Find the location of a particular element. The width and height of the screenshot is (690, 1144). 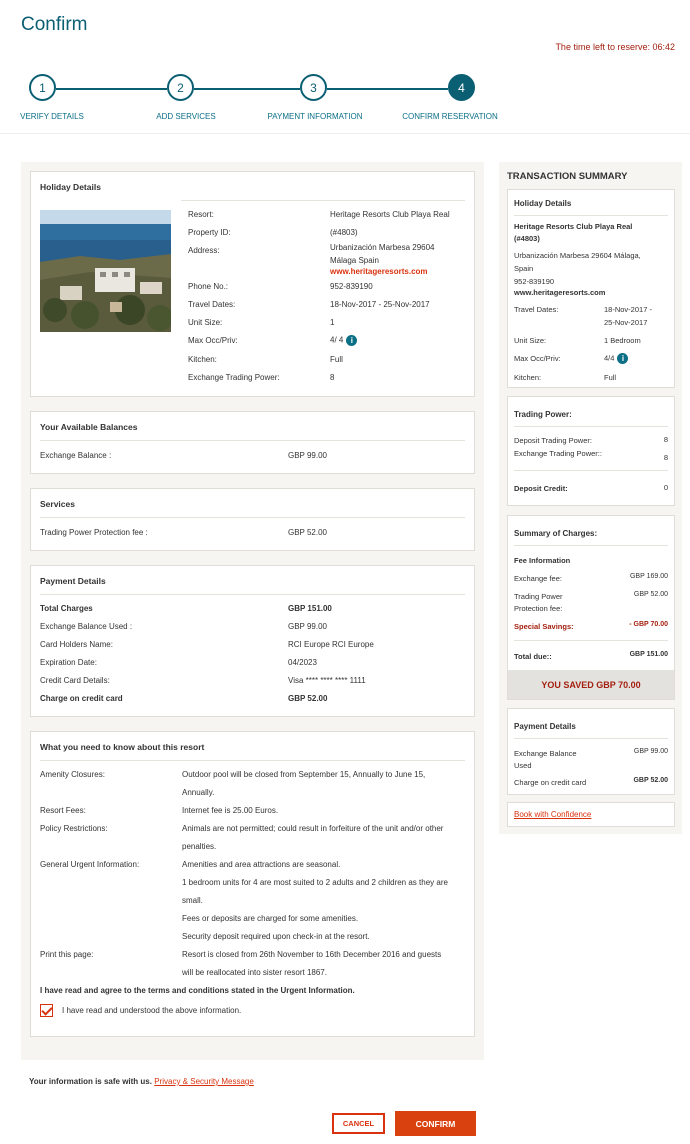

safe-text: Your information is safe with us. is located at coordinates (90, 1081).